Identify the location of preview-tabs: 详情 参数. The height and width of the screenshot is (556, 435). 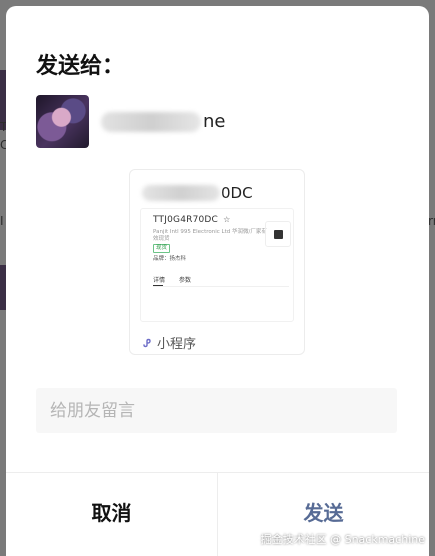
(220, 279).